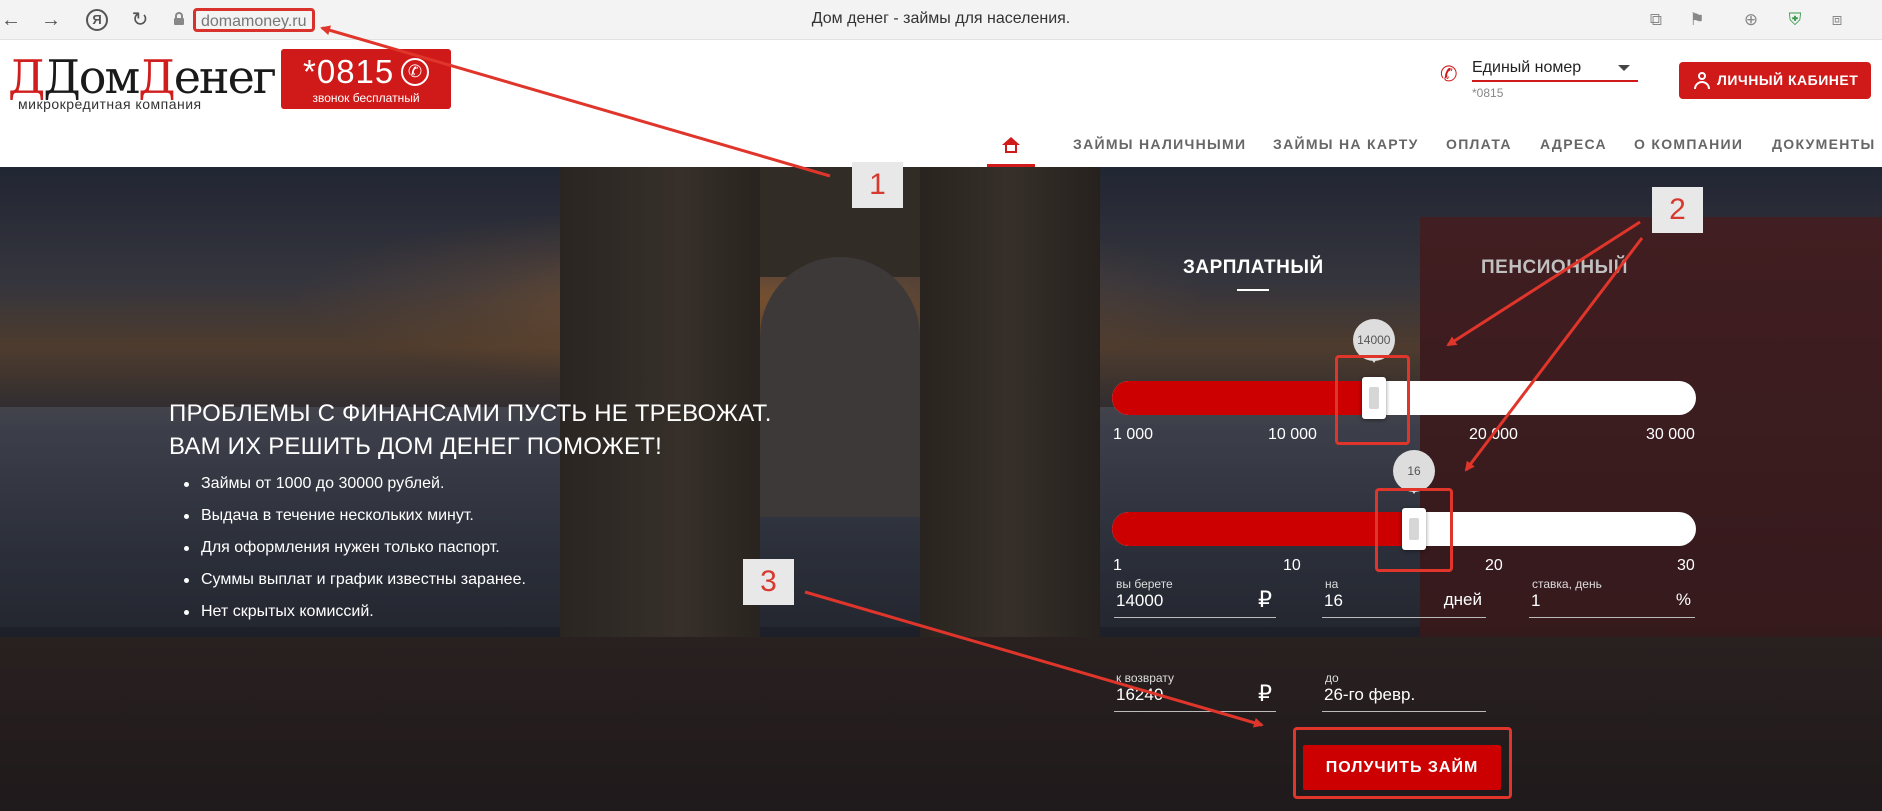 This screenshot has width=1882, height=811. I want to click on until-field: 26-го февр., so click(1404, 698).